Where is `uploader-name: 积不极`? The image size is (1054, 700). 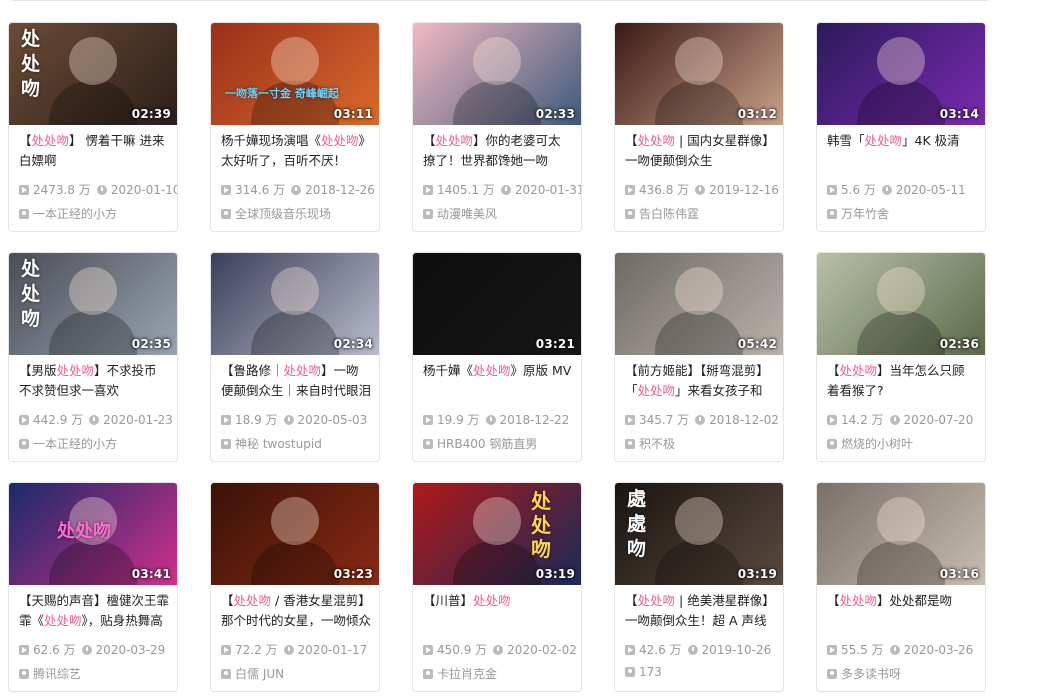 uploader-name: 积不极 is located at coordinates (657, 444).